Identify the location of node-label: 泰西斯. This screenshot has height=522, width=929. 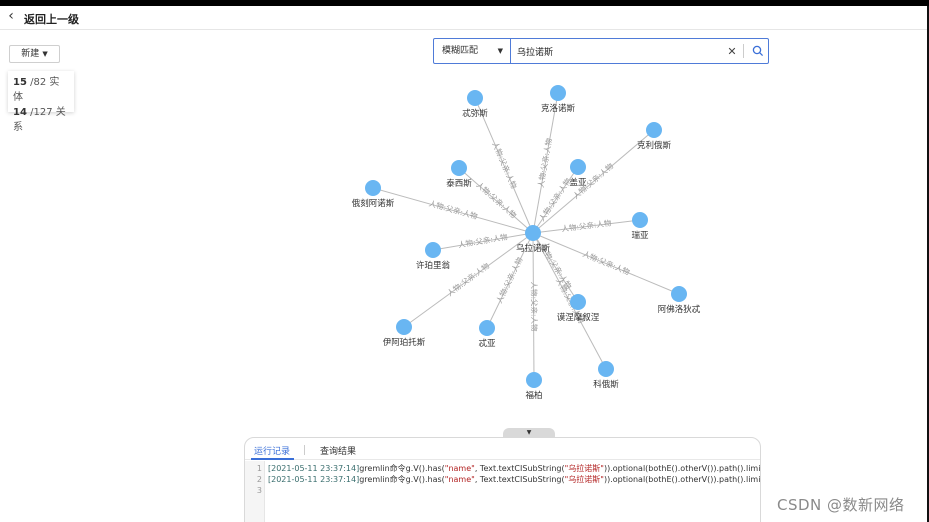
(459, 183).